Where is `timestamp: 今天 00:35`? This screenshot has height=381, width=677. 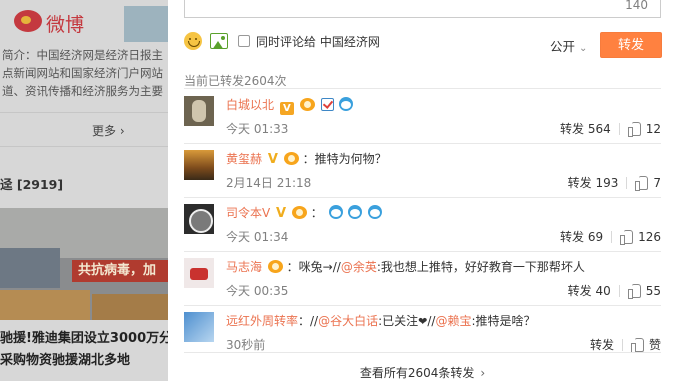
timestamp: 今天 00:35 is located at coordinates (257, 291).